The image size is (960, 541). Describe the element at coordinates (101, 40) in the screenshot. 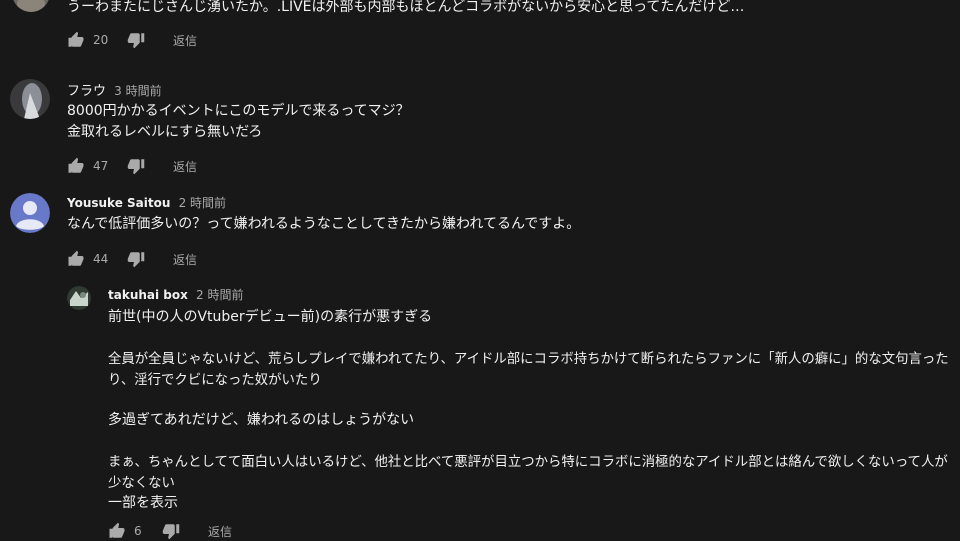

I see `like-count: 20` at that location.